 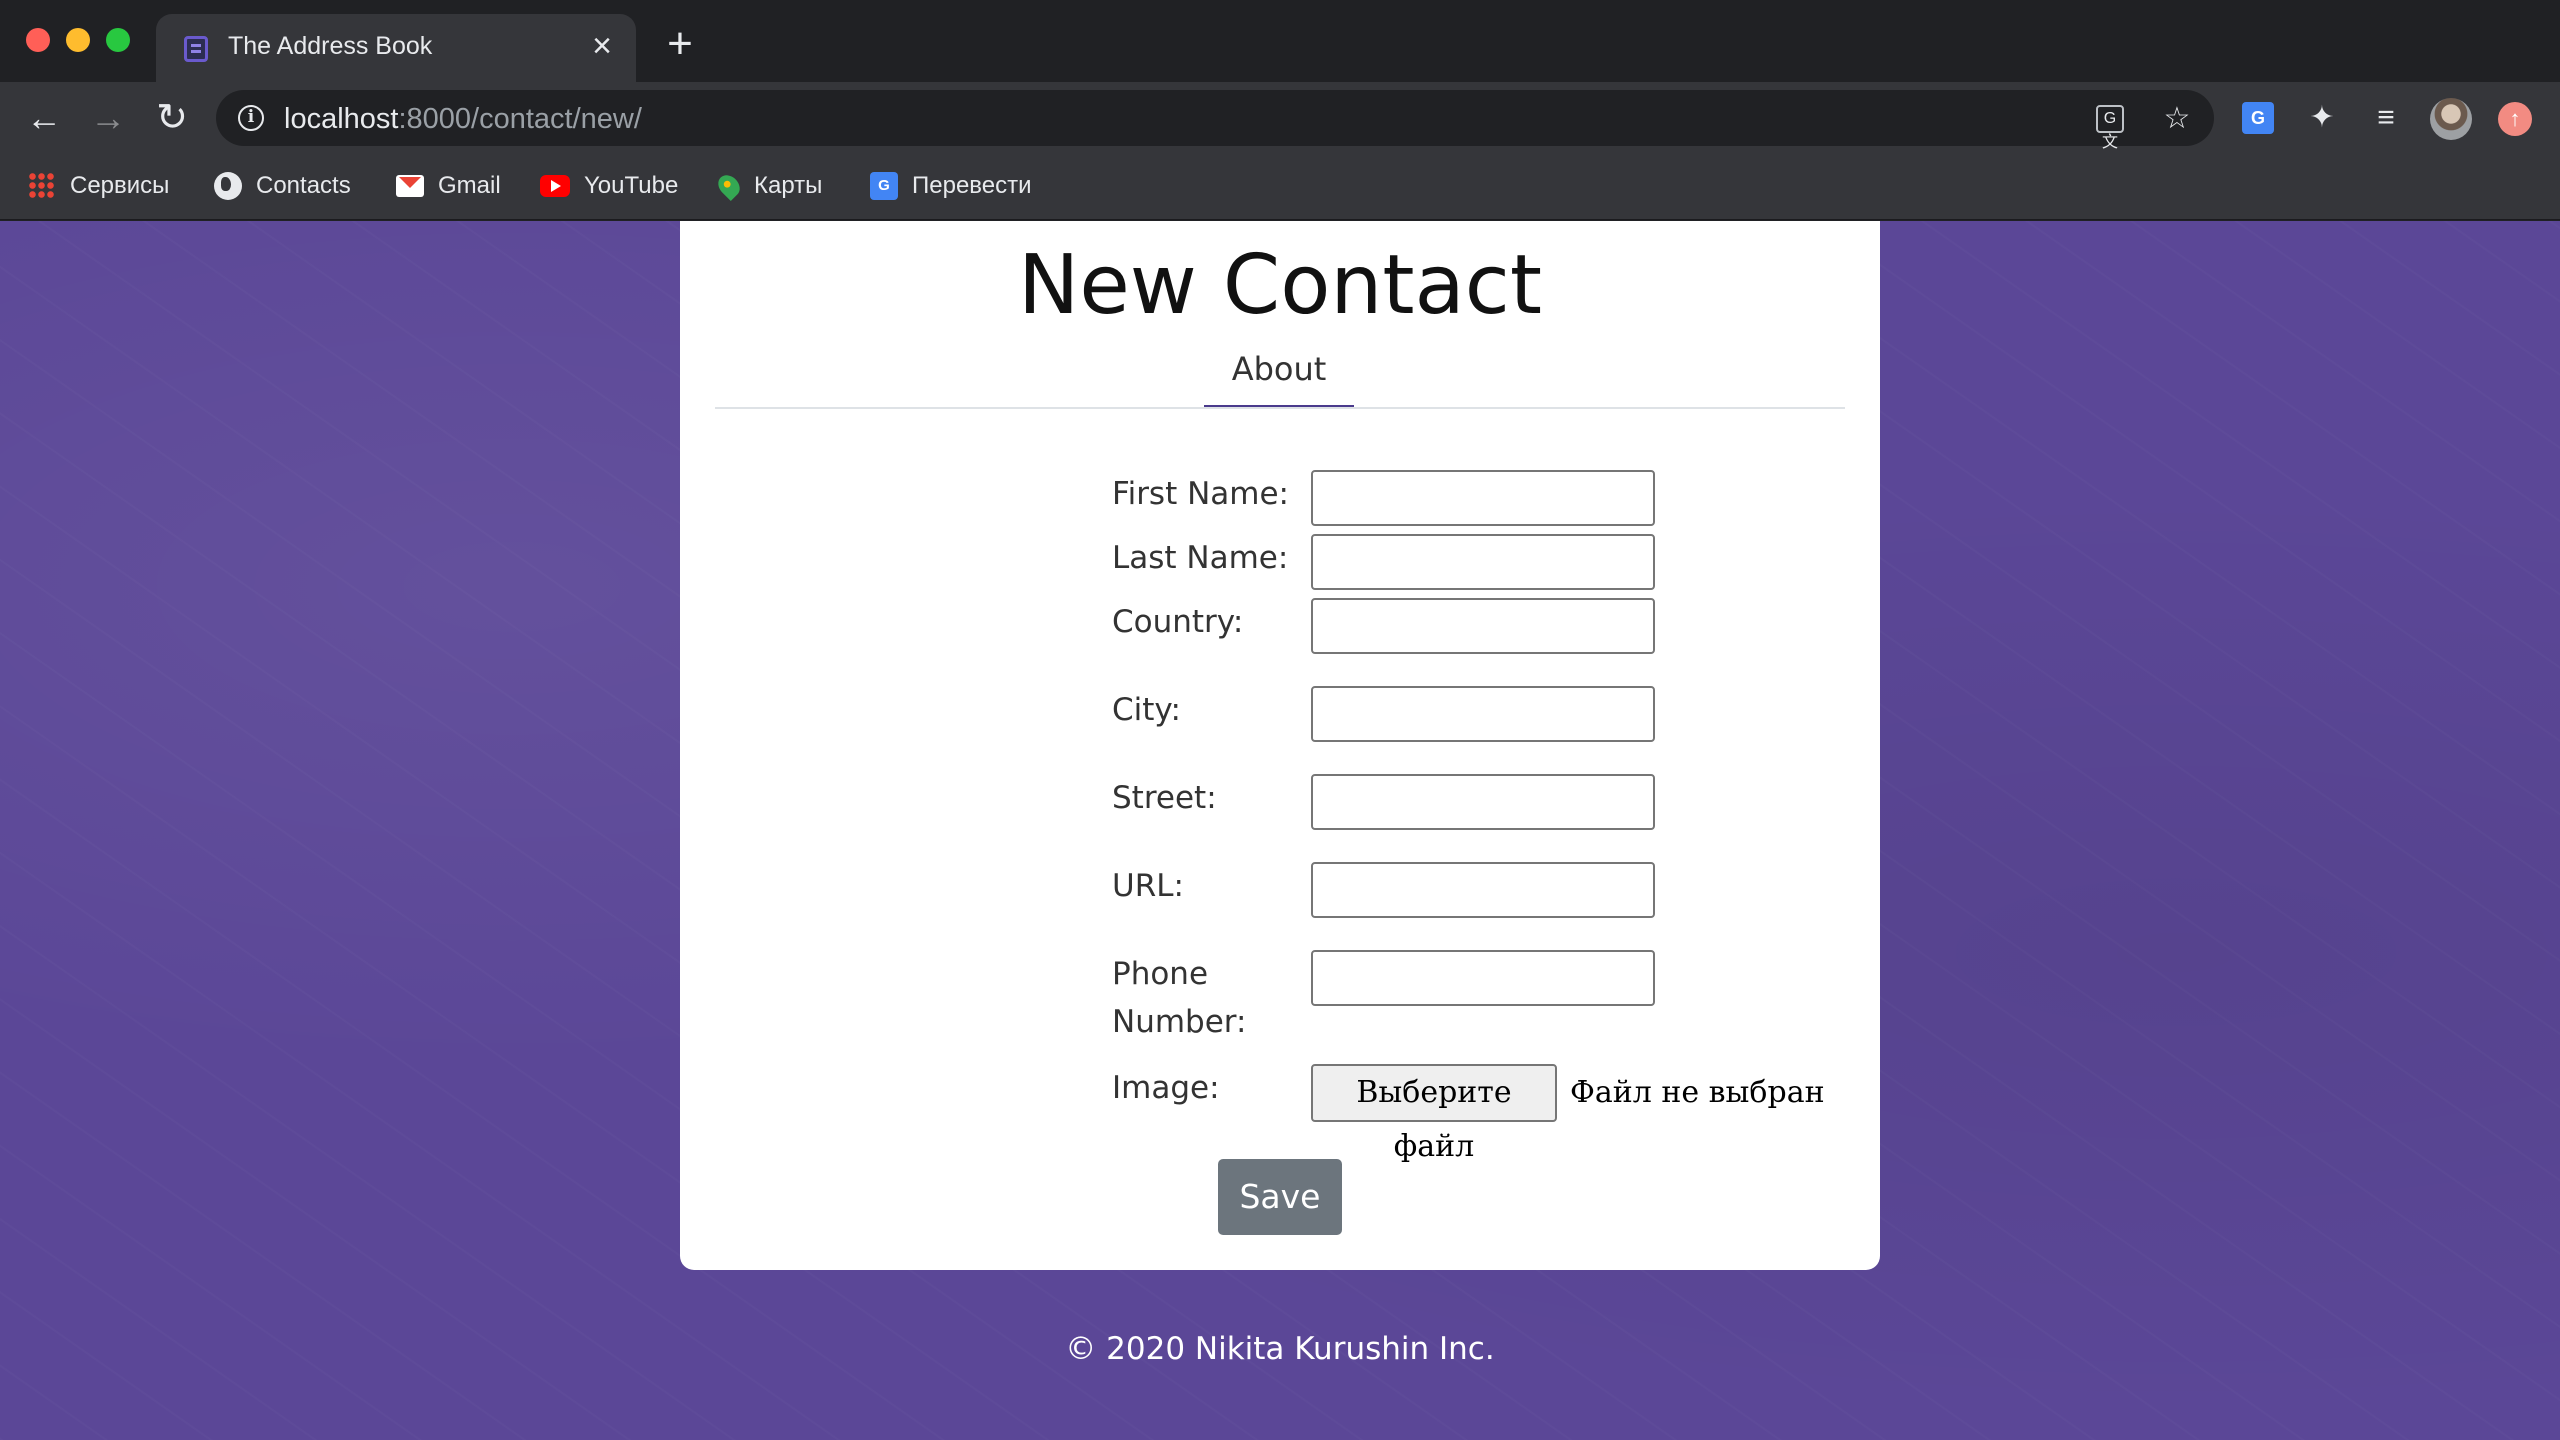 What do you see at coordinates (602, 46) in the screenshot?
I see `close-tab-icon: ×` at bounding box center [602, 46].